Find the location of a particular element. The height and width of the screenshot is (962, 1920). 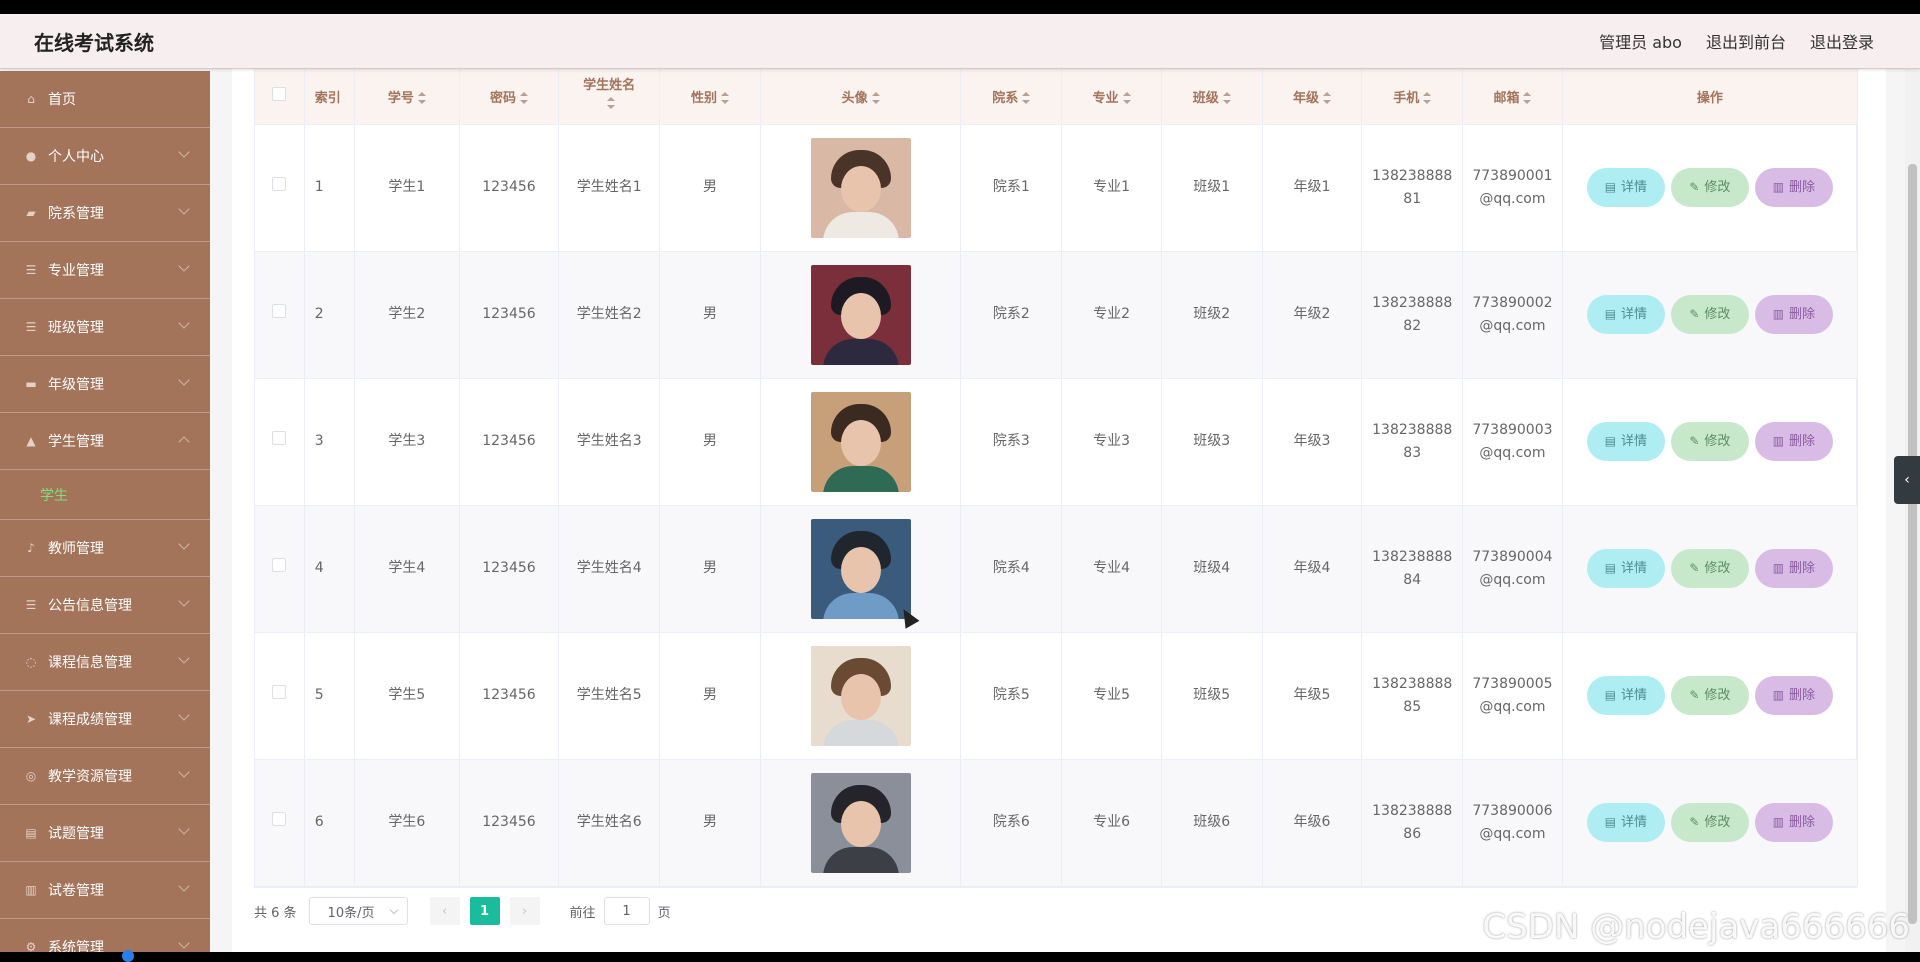

header-password: 密码 is located at coordinates (509, 97).